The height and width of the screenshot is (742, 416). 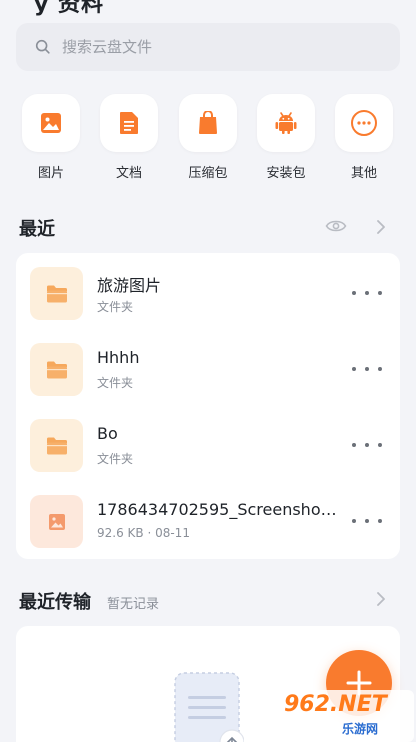 I want to click on image-thumbnail, so click(x=56, y=521).